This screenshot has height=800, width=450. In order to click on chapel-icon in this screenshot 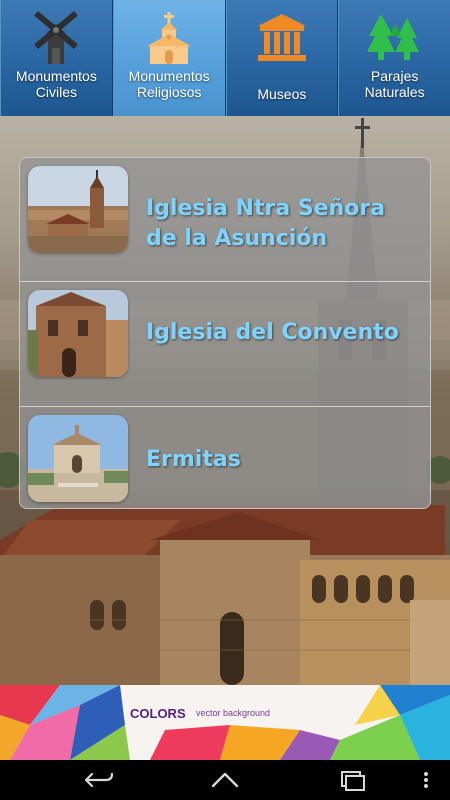, I will do `click(169, 37)`.